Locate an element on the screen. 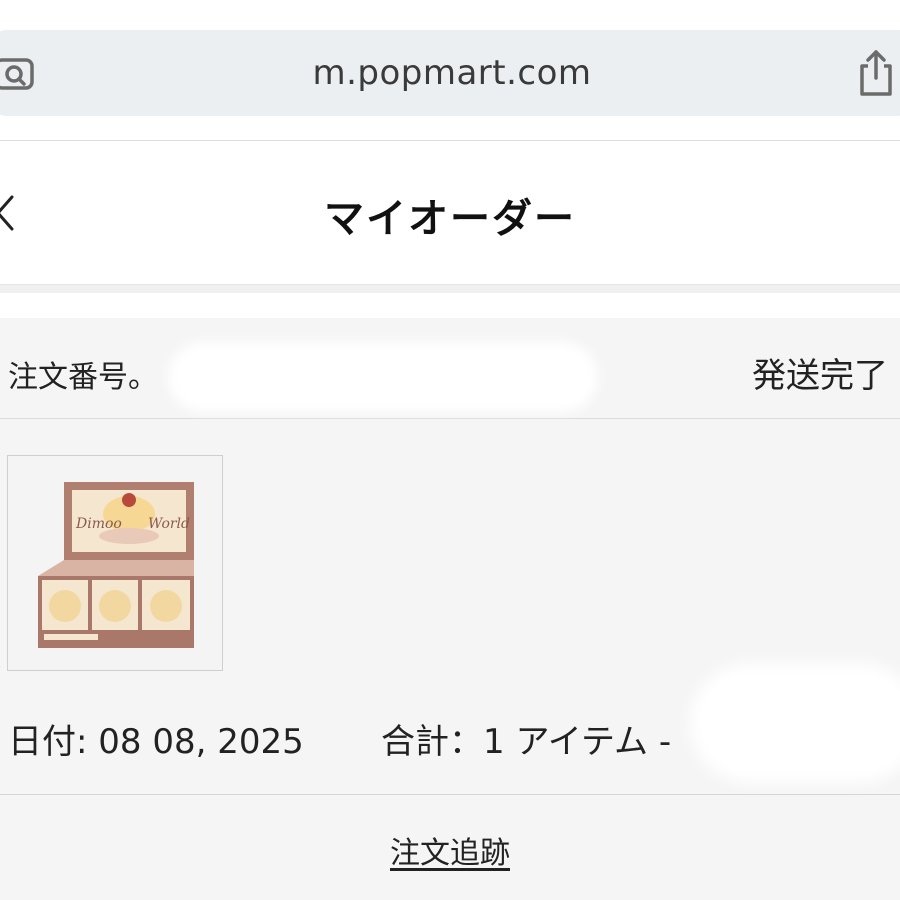 The width and height of the screenshot is (900, 900). product-image: Dimoo World is located at coordinates (115, 563).